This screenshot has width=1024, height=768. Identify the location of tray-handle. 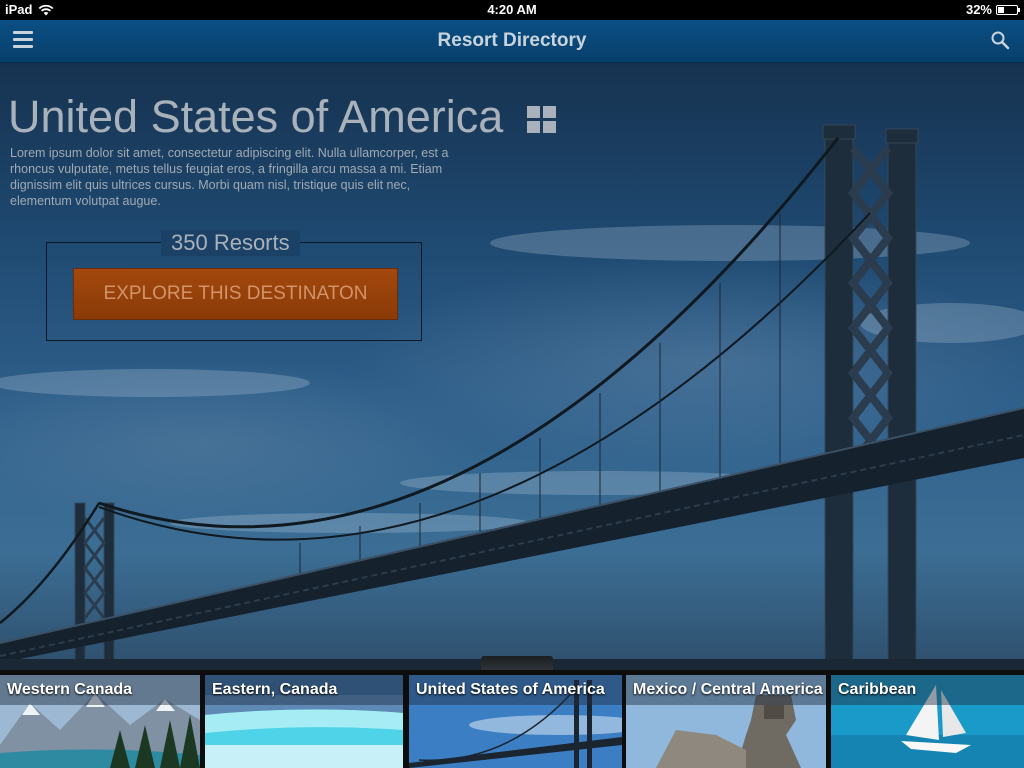
(517, 663).